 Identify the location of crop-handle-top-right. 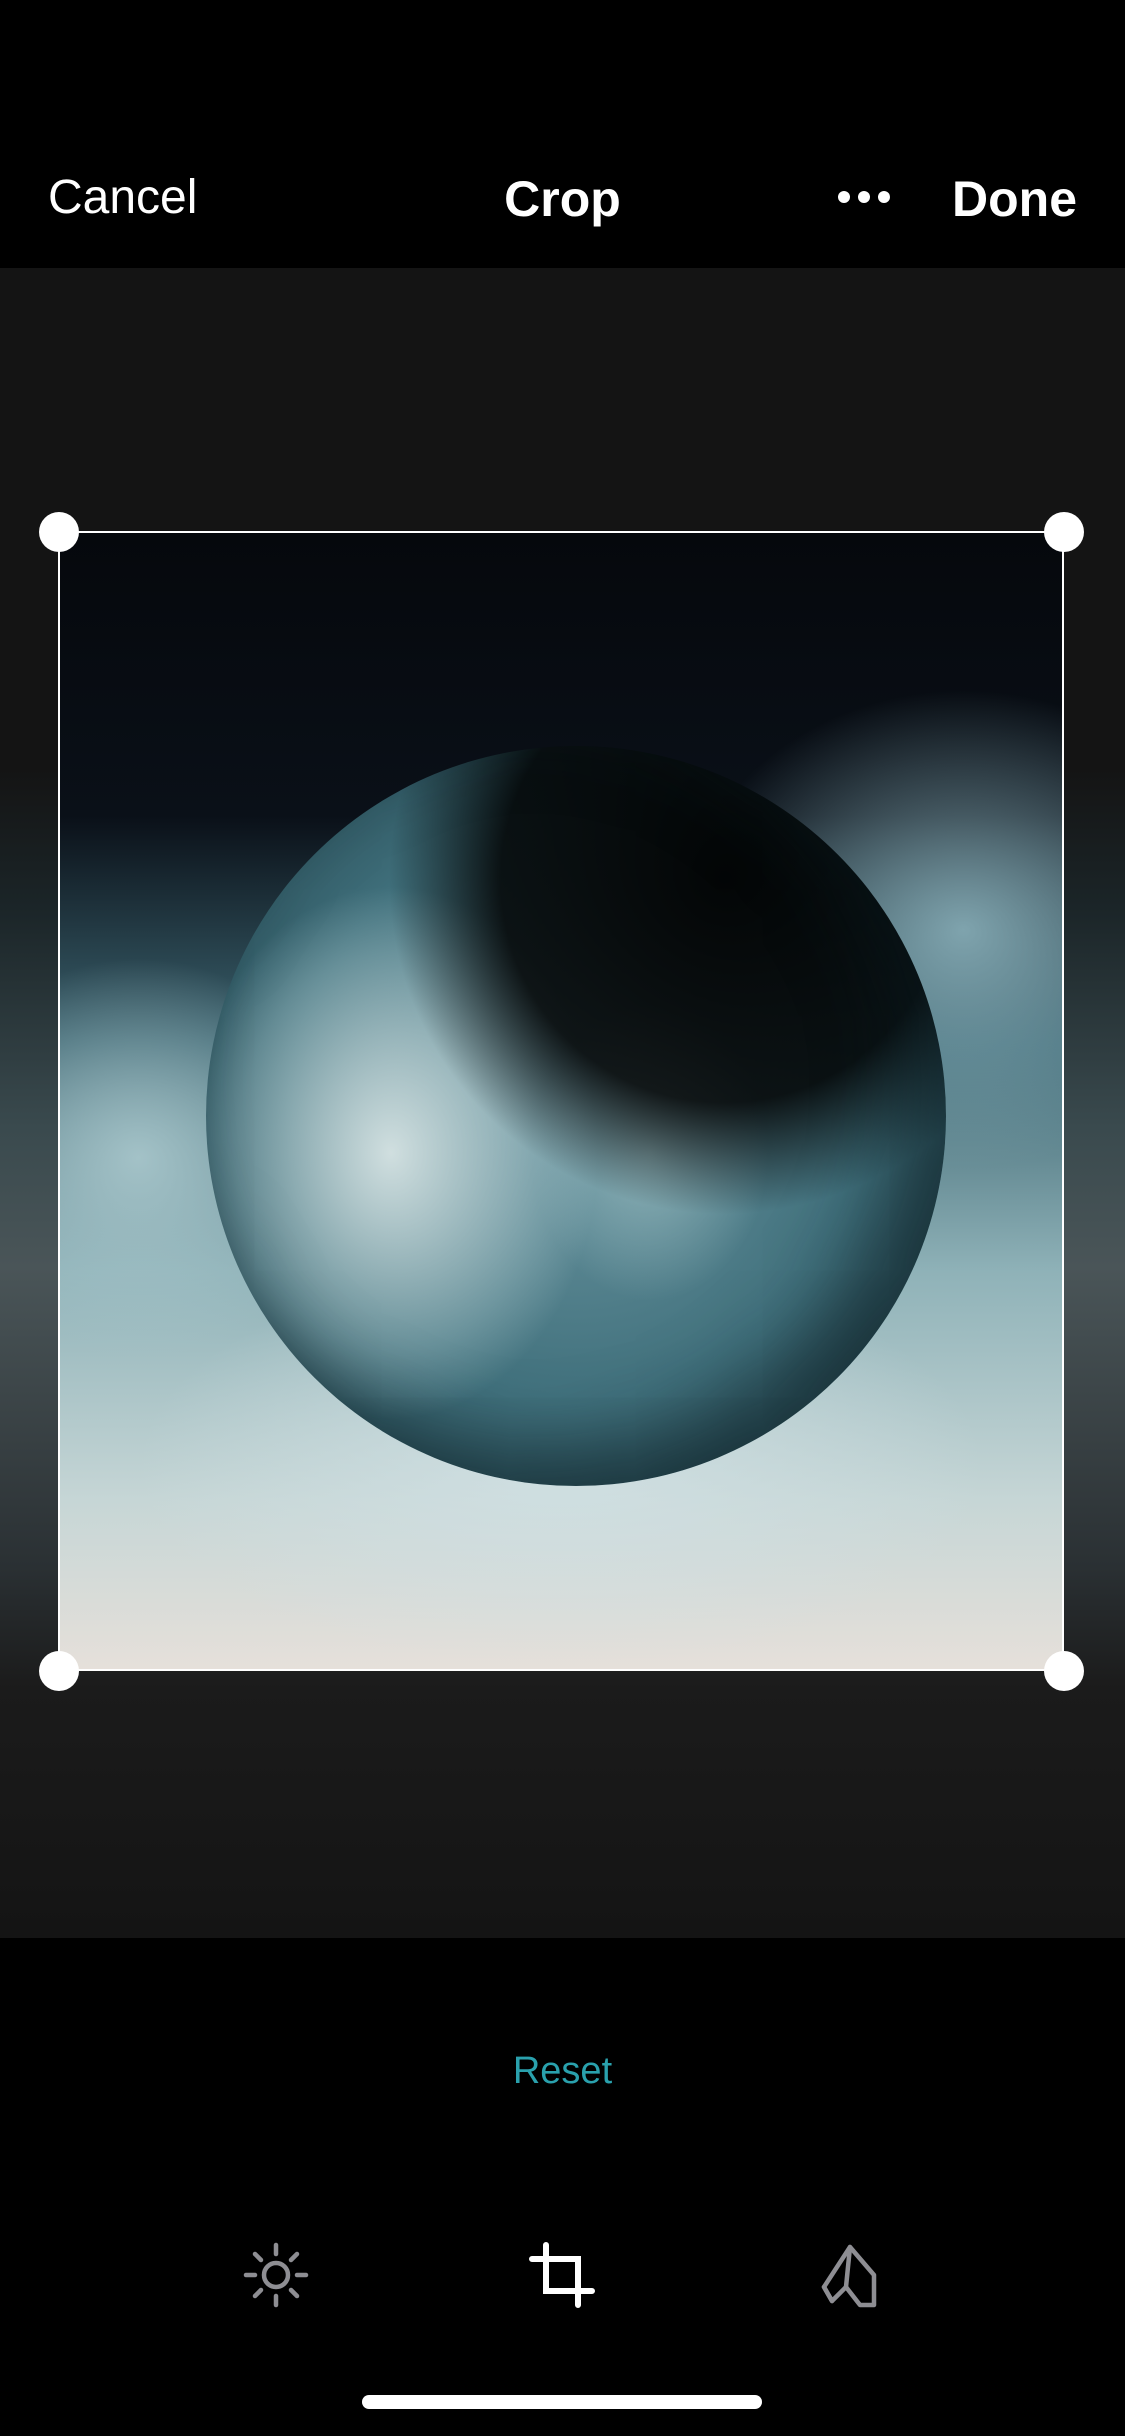
(1064, 532).